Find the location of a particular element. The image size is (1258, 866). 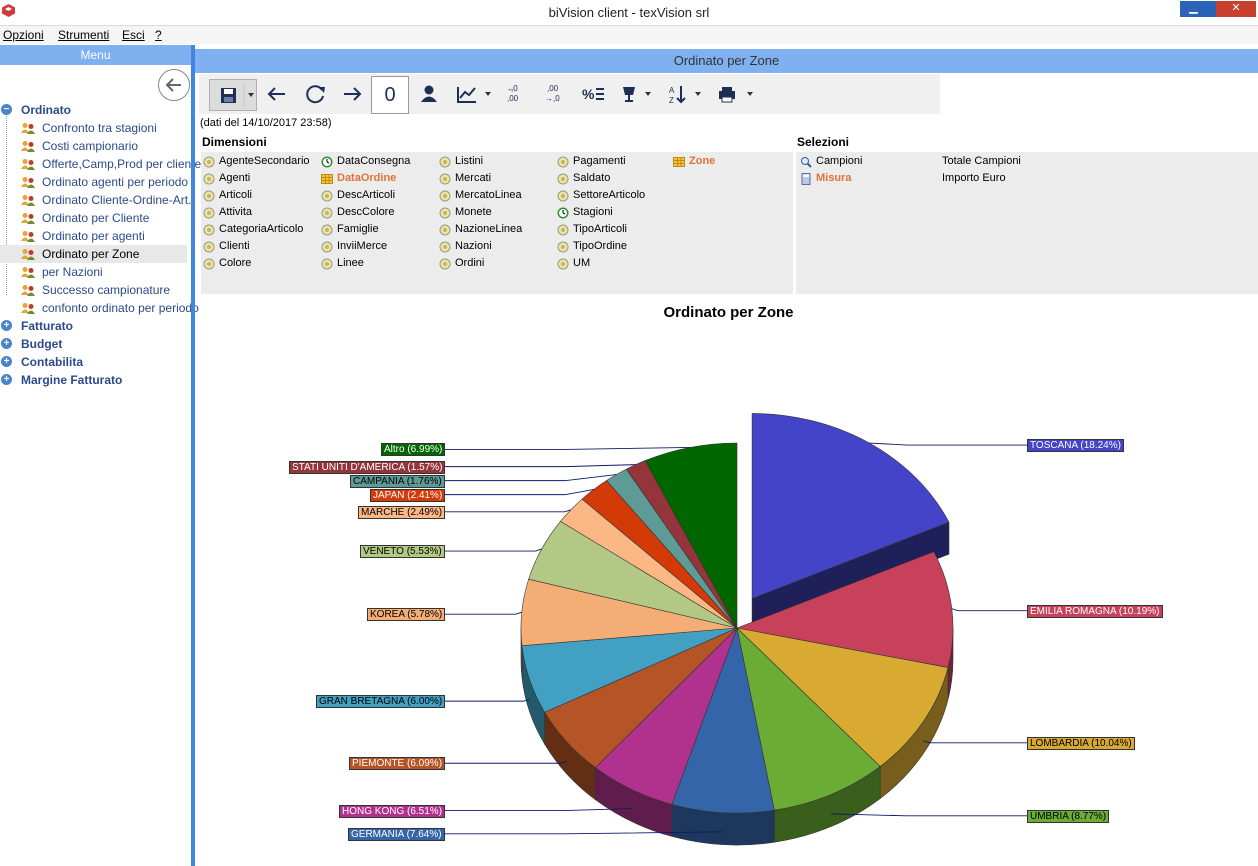

tree-item-label: per Nazioni is located at coordinates (72, 272).